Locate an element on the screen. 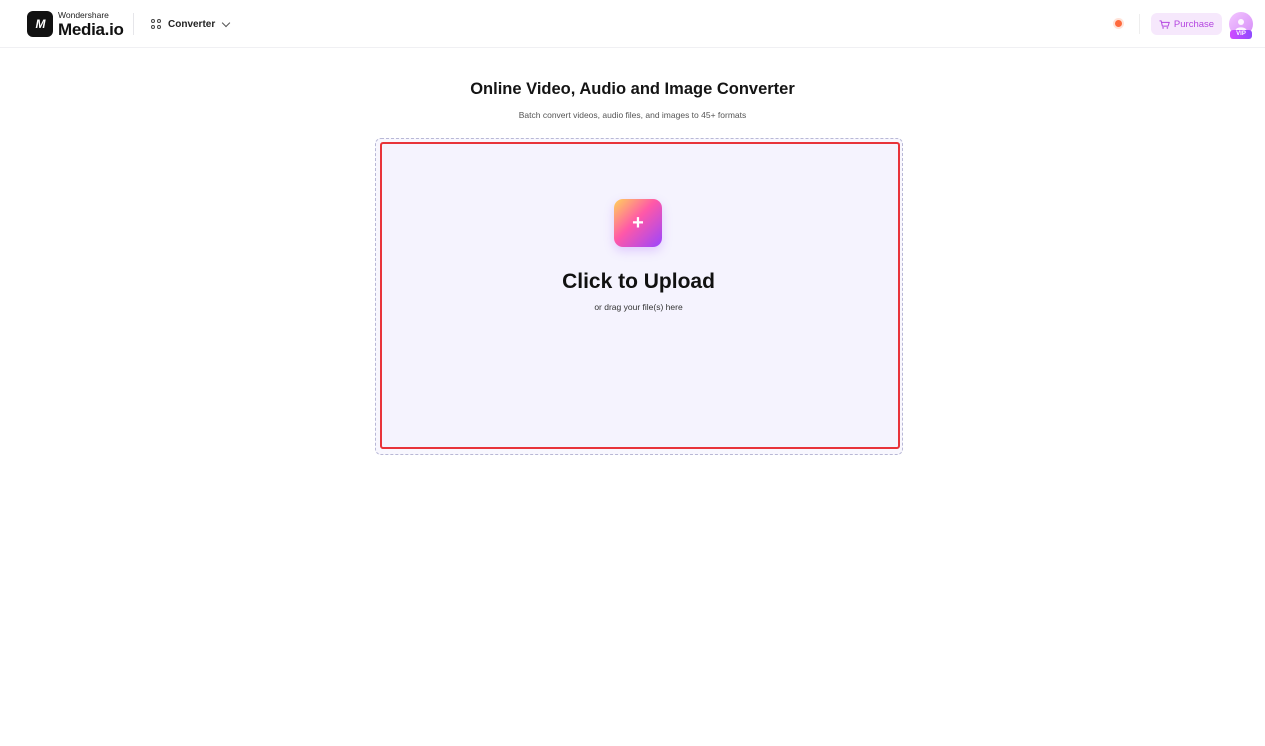  logo-brand-small: Wondershare is located at coordinates (83, 15).